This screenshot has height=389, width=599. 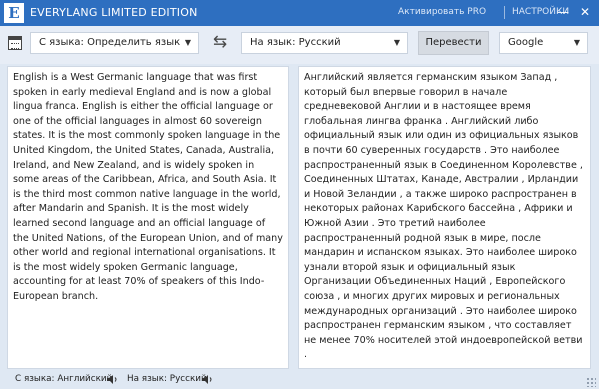 What do you see at coordinates (64, 379) in the screenshot?
I see `status-source-language: С языка: Английский` at bounding box center [64, 379].